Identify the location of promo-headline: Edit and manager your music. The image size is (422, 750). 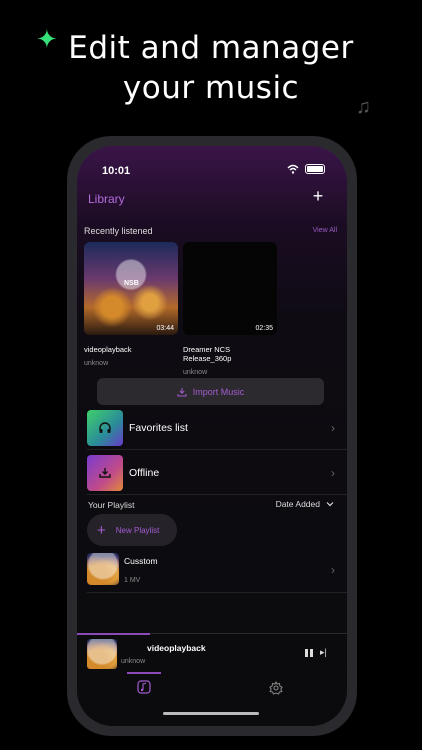
(211, 68).